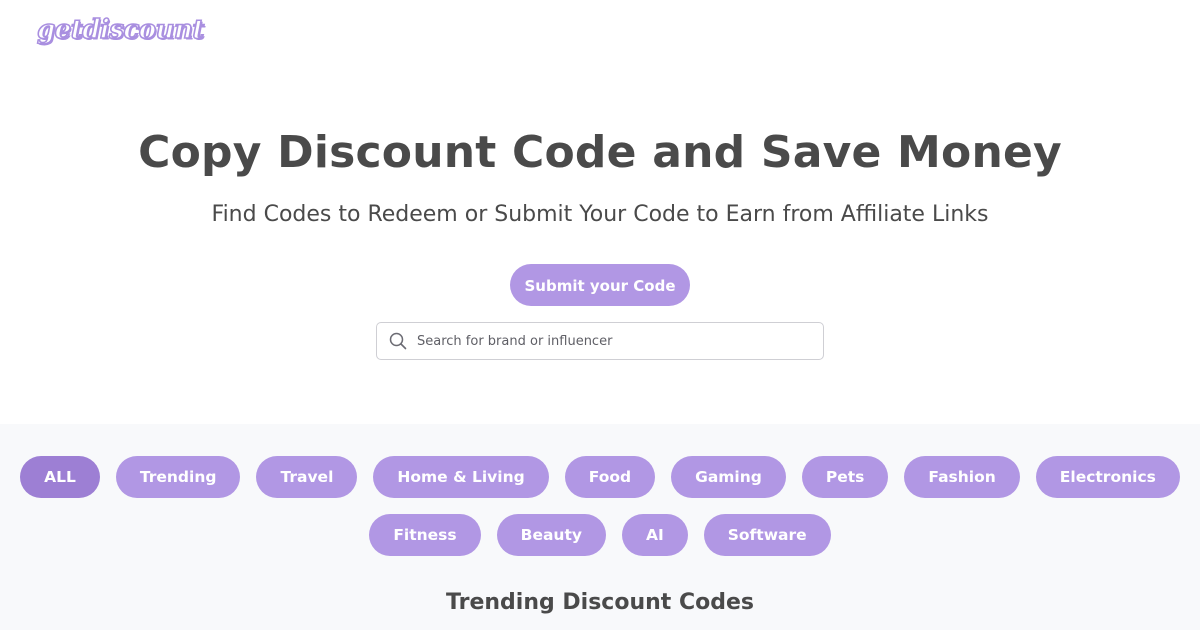  Describe the element at coordinates (600, 602) in the screenshot. I see `trending-section-title: Trending Discount Codes` at that location.